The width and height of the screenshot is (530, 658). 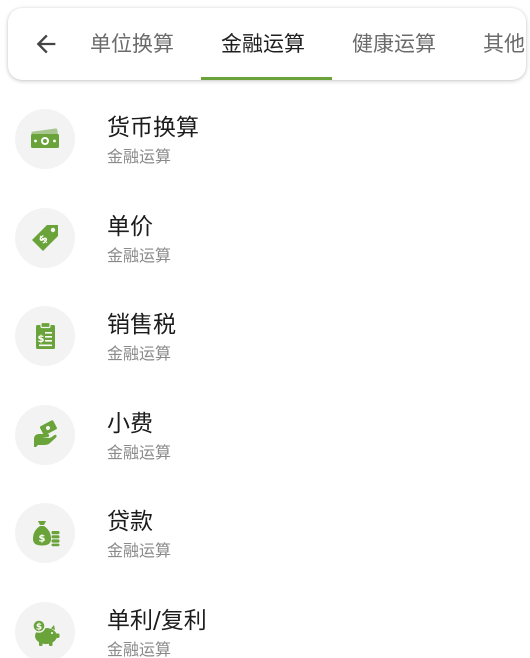 I want to click on list-item-interest: $ 单利/复利 金融运算, so click(x=265, y=620).